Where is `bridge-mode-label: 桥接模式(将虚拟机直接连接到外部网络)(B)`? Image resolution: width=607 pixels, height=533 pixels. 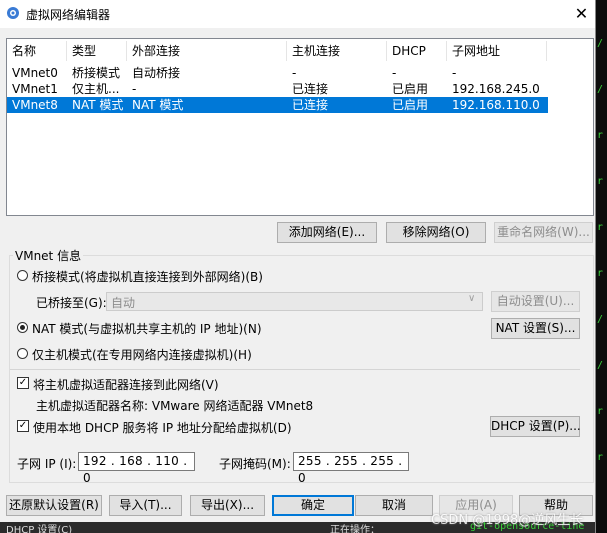 bridge-mode-label: 桥接模式(将虚拟机直接连接到外部网络)(B) is located at coordinates (147, 276).